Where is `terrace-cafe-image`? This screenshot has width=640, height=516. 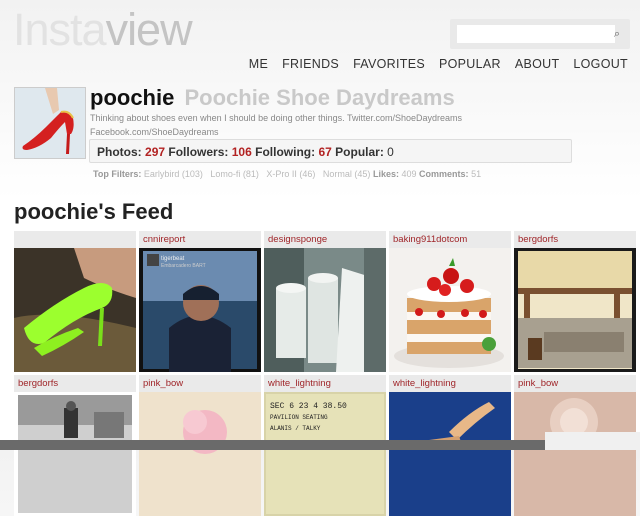
terrace-cafe-image is located at coordinates (575, 310).